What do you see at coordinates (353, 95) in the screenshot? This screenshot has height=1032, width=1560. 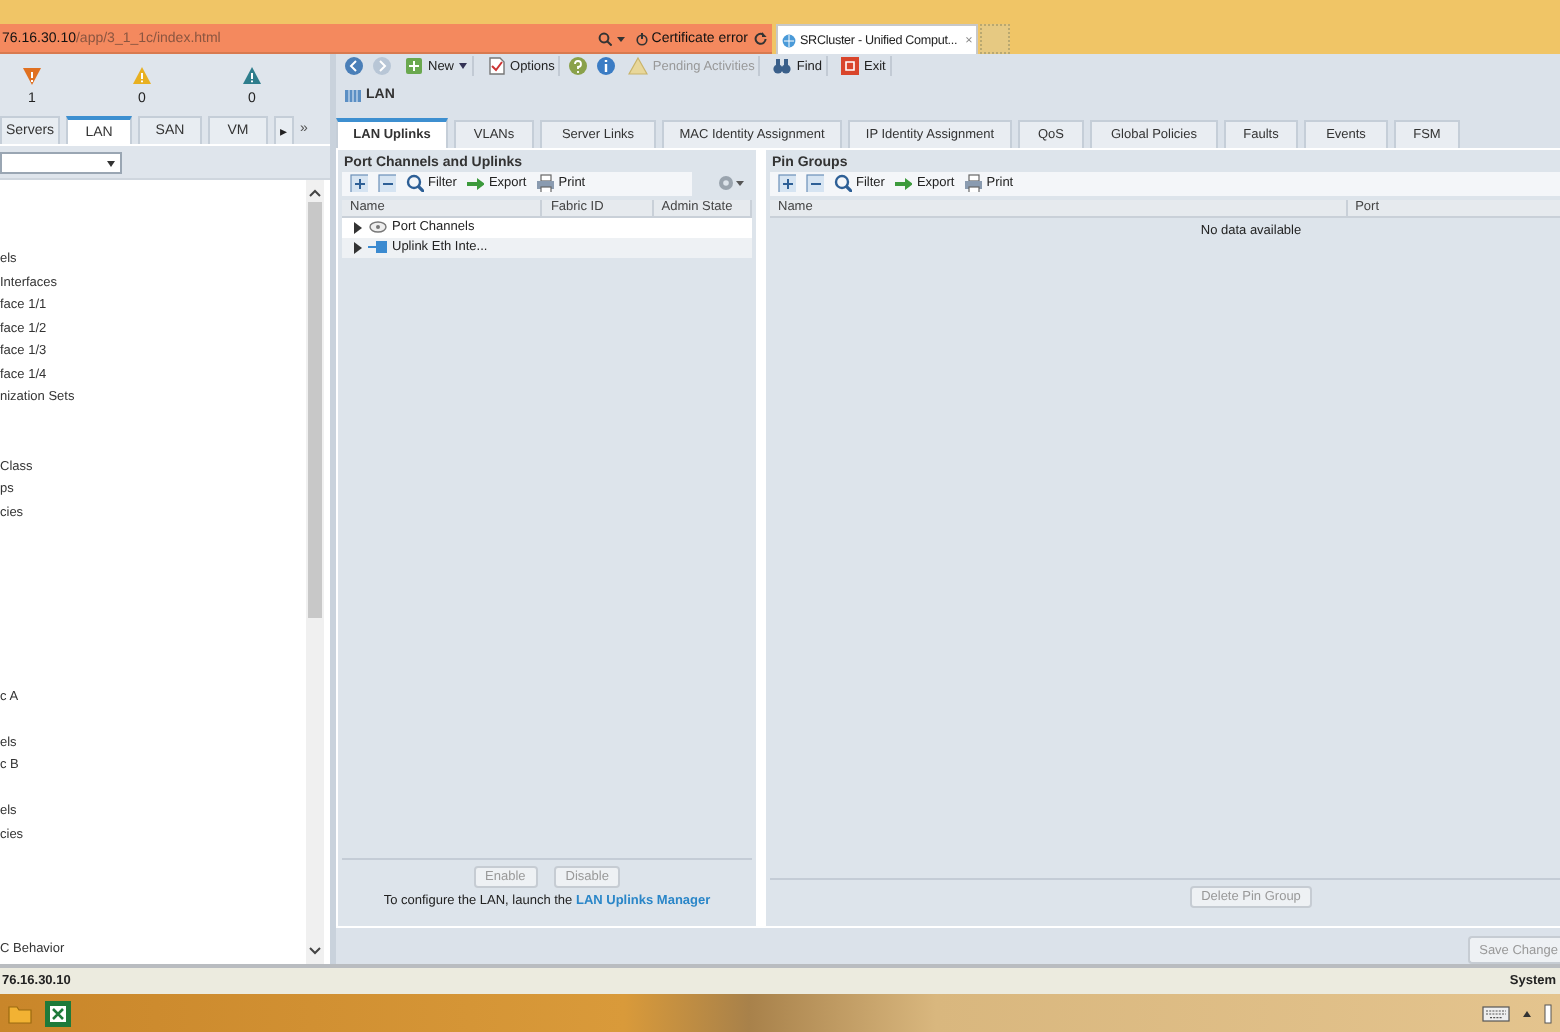 I see `lan-icon` at bounding box center [353, 95].